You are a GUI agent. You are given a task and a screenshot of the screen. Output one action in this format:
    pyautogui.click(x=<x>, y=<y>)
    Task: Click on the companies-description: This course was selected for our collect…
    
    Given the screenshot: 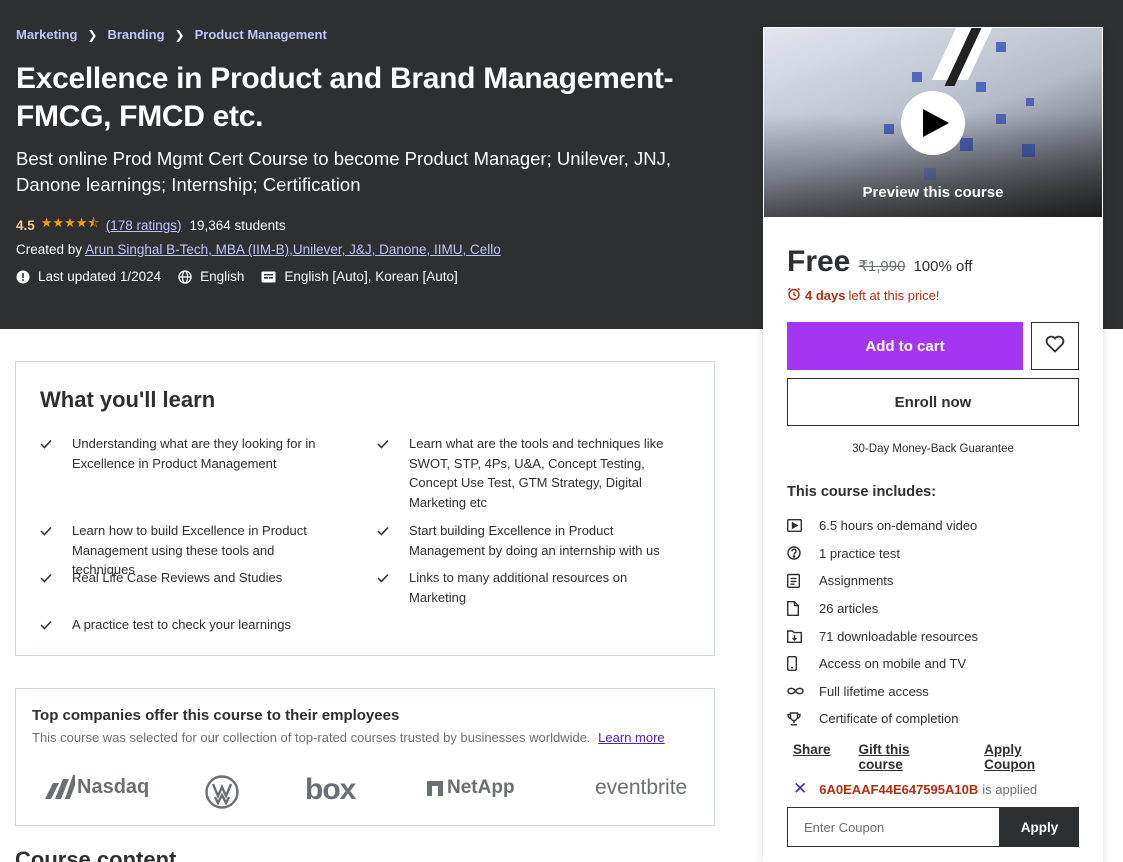 What is the action you would take?
    pyautogui.click(x=348, y=737)
    